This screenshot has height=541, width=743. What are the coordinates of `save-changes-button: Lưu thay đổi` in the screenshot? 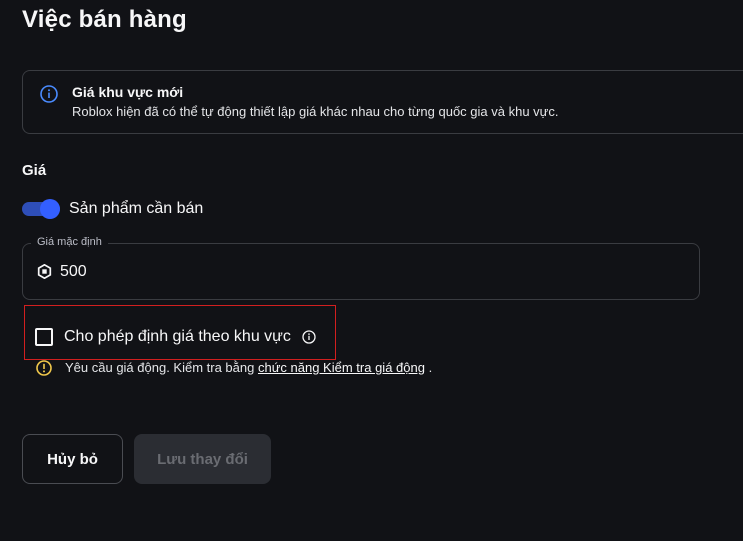 It's located at (202, 459).